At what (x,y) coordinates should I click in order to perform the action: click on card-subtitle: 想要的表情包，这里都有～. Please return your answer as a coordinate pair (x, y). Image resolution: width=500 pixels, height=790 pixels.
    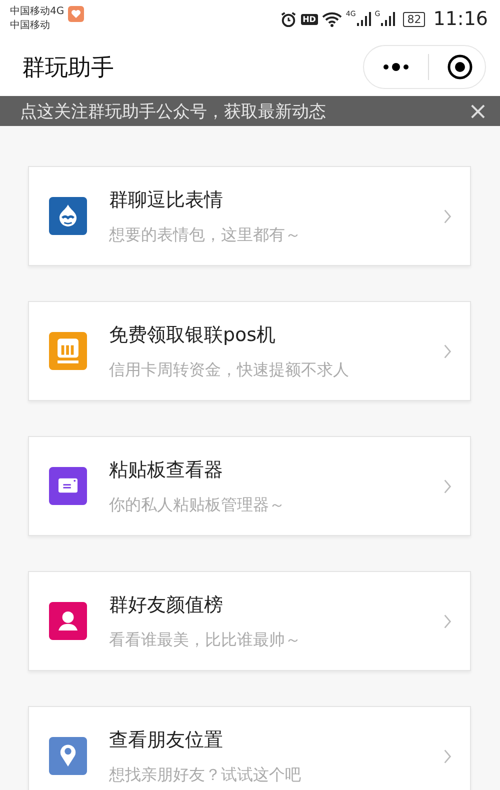
    Looking at the image, I should click on (205, 235).